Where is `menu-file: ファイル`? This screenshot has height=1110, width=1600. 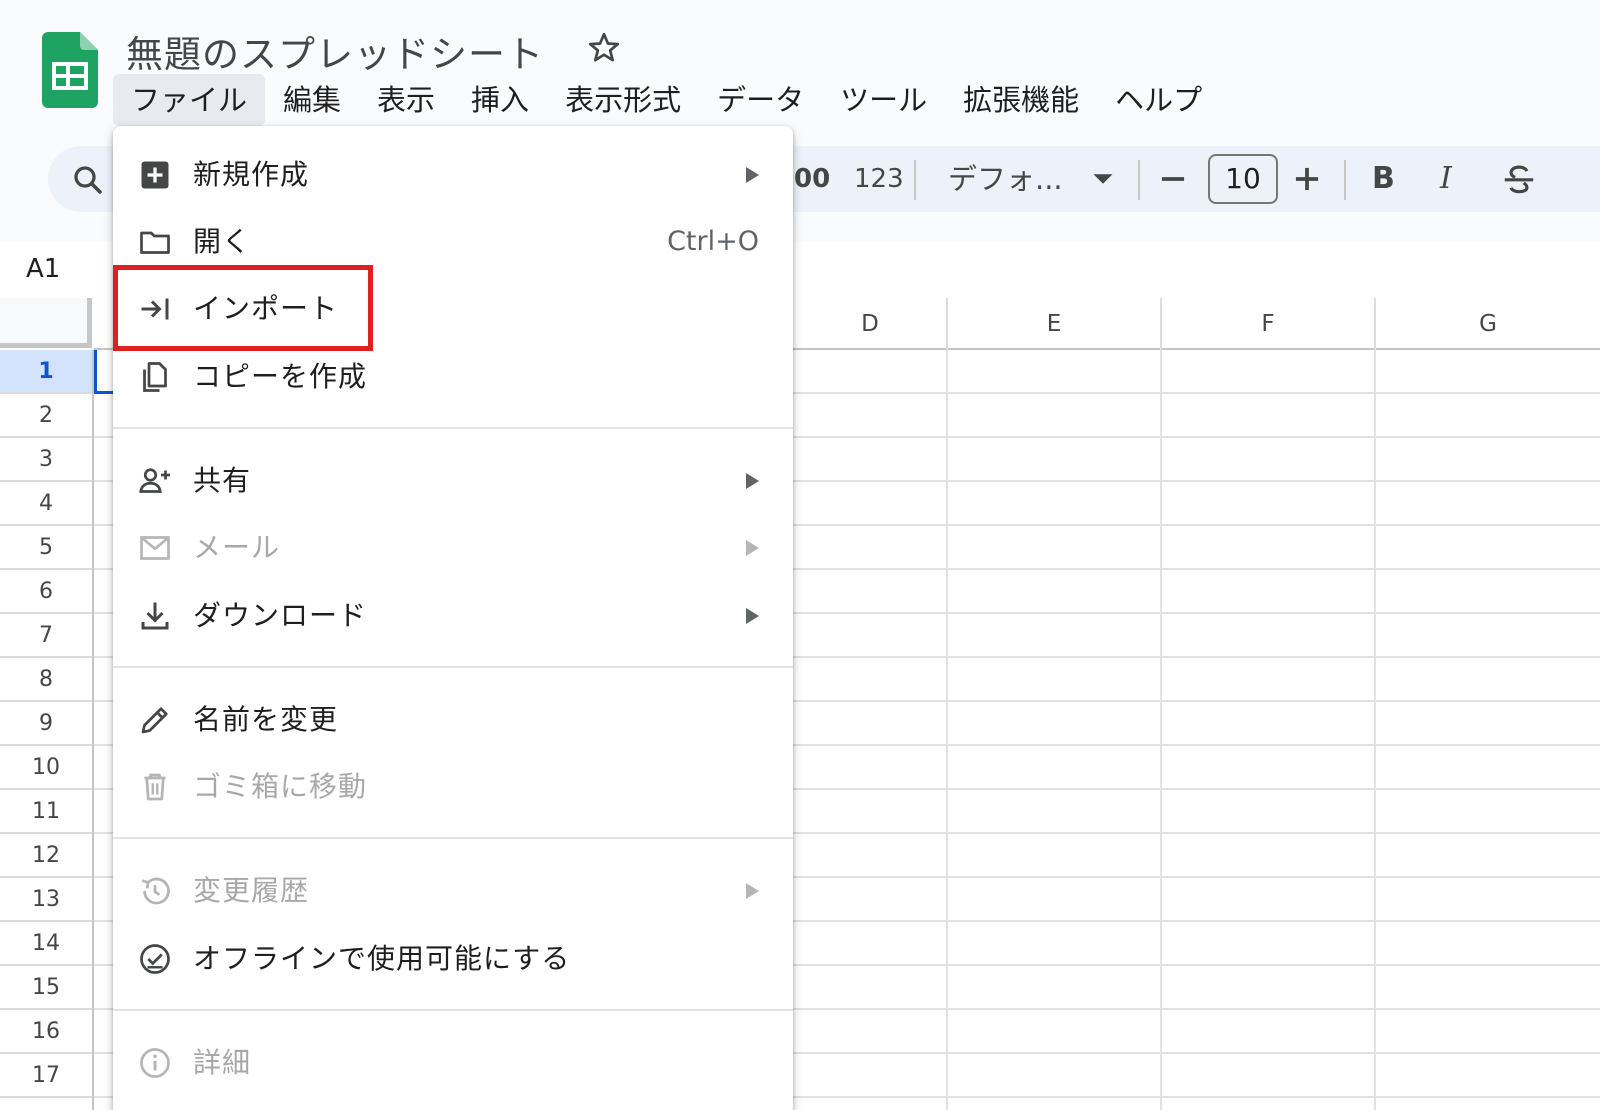 menu-file: ファイル is located at coordinates (189, 100).